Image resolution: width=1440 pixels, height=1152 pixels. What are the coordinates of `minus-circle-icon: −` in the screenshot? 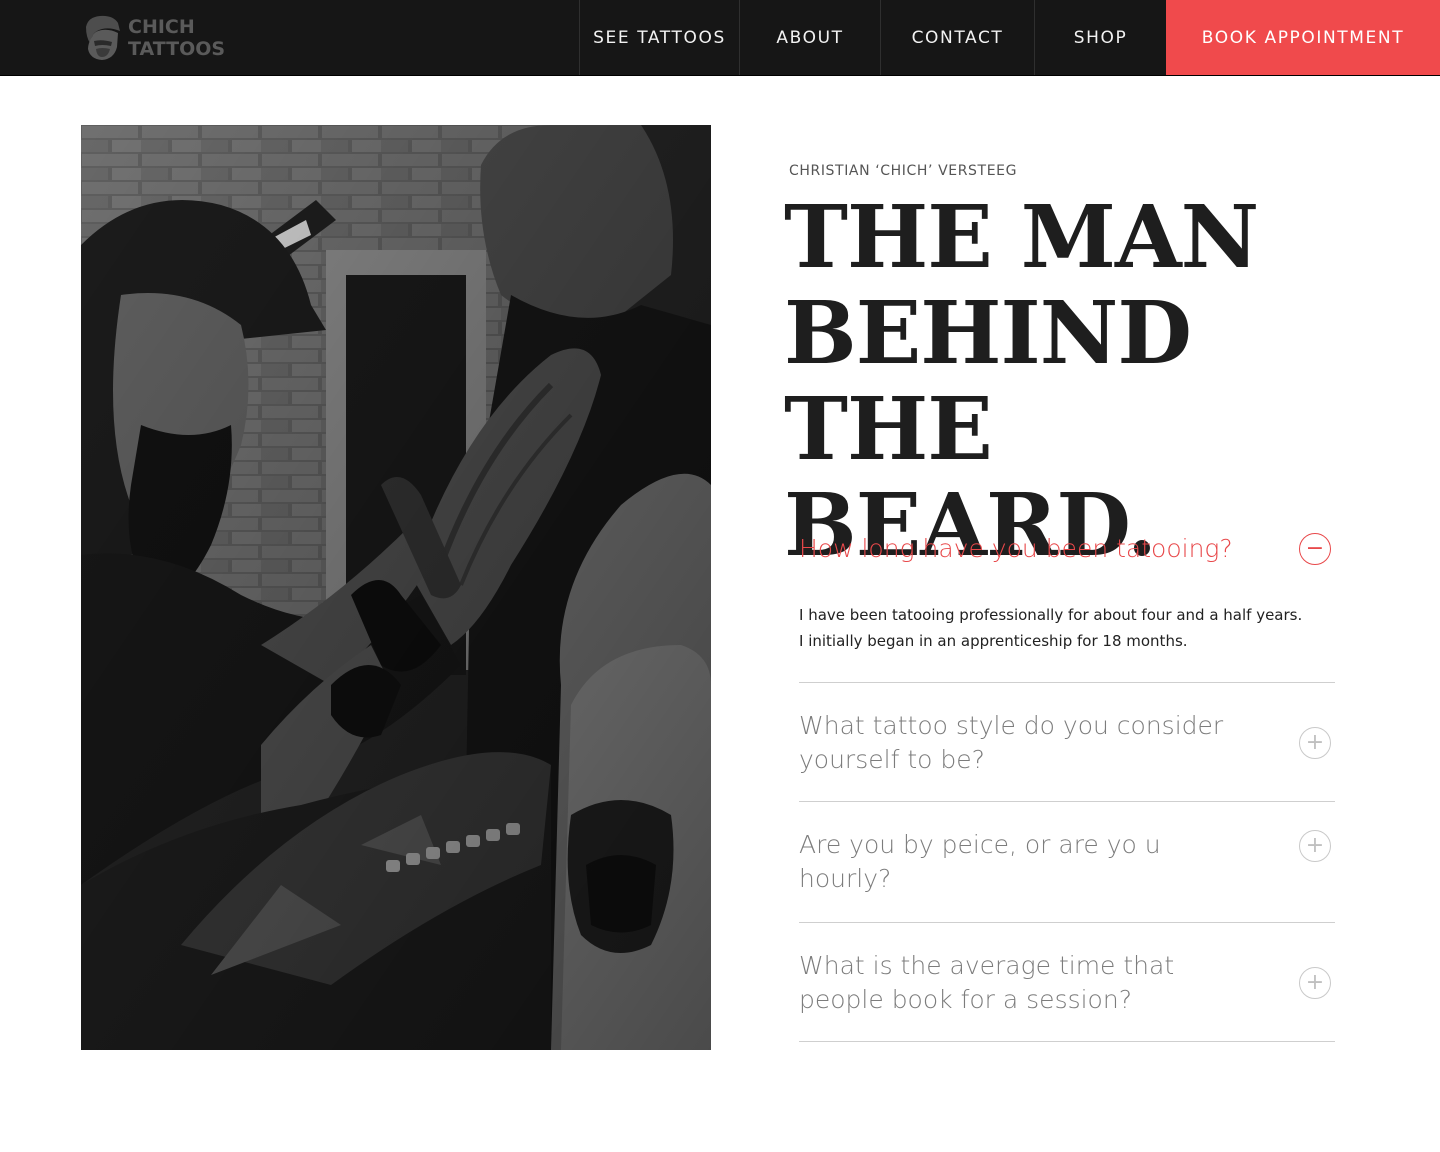 It's located at (1315, 549).